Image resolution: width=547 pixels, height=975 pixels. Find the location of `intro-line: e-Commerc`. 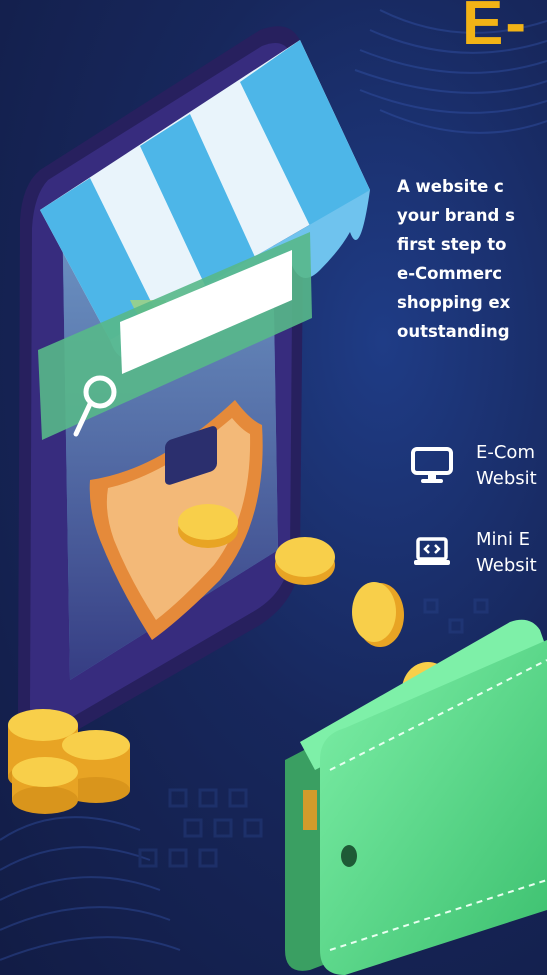

intro-line: e-Commerc is located at coordinates (449, 273).